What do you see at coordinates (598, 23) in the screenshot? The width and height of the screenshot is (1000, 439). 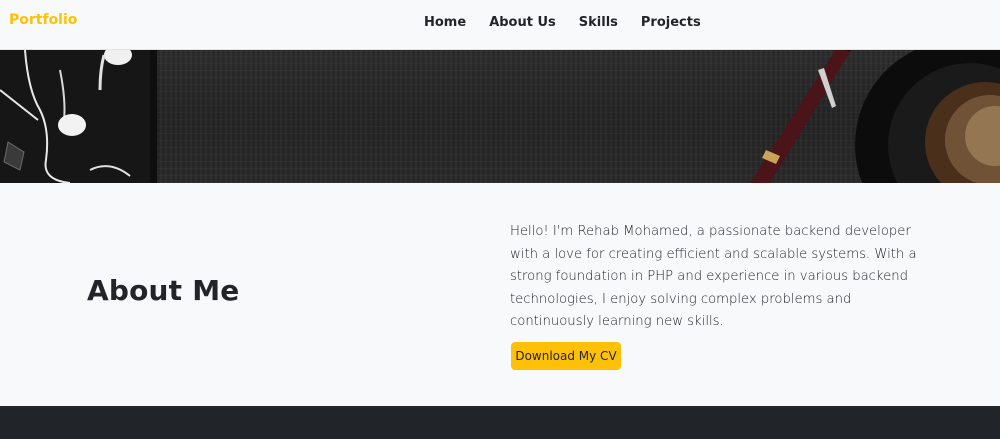 I see `nav-link-skills: Skills` at bounding box center [598, 23].